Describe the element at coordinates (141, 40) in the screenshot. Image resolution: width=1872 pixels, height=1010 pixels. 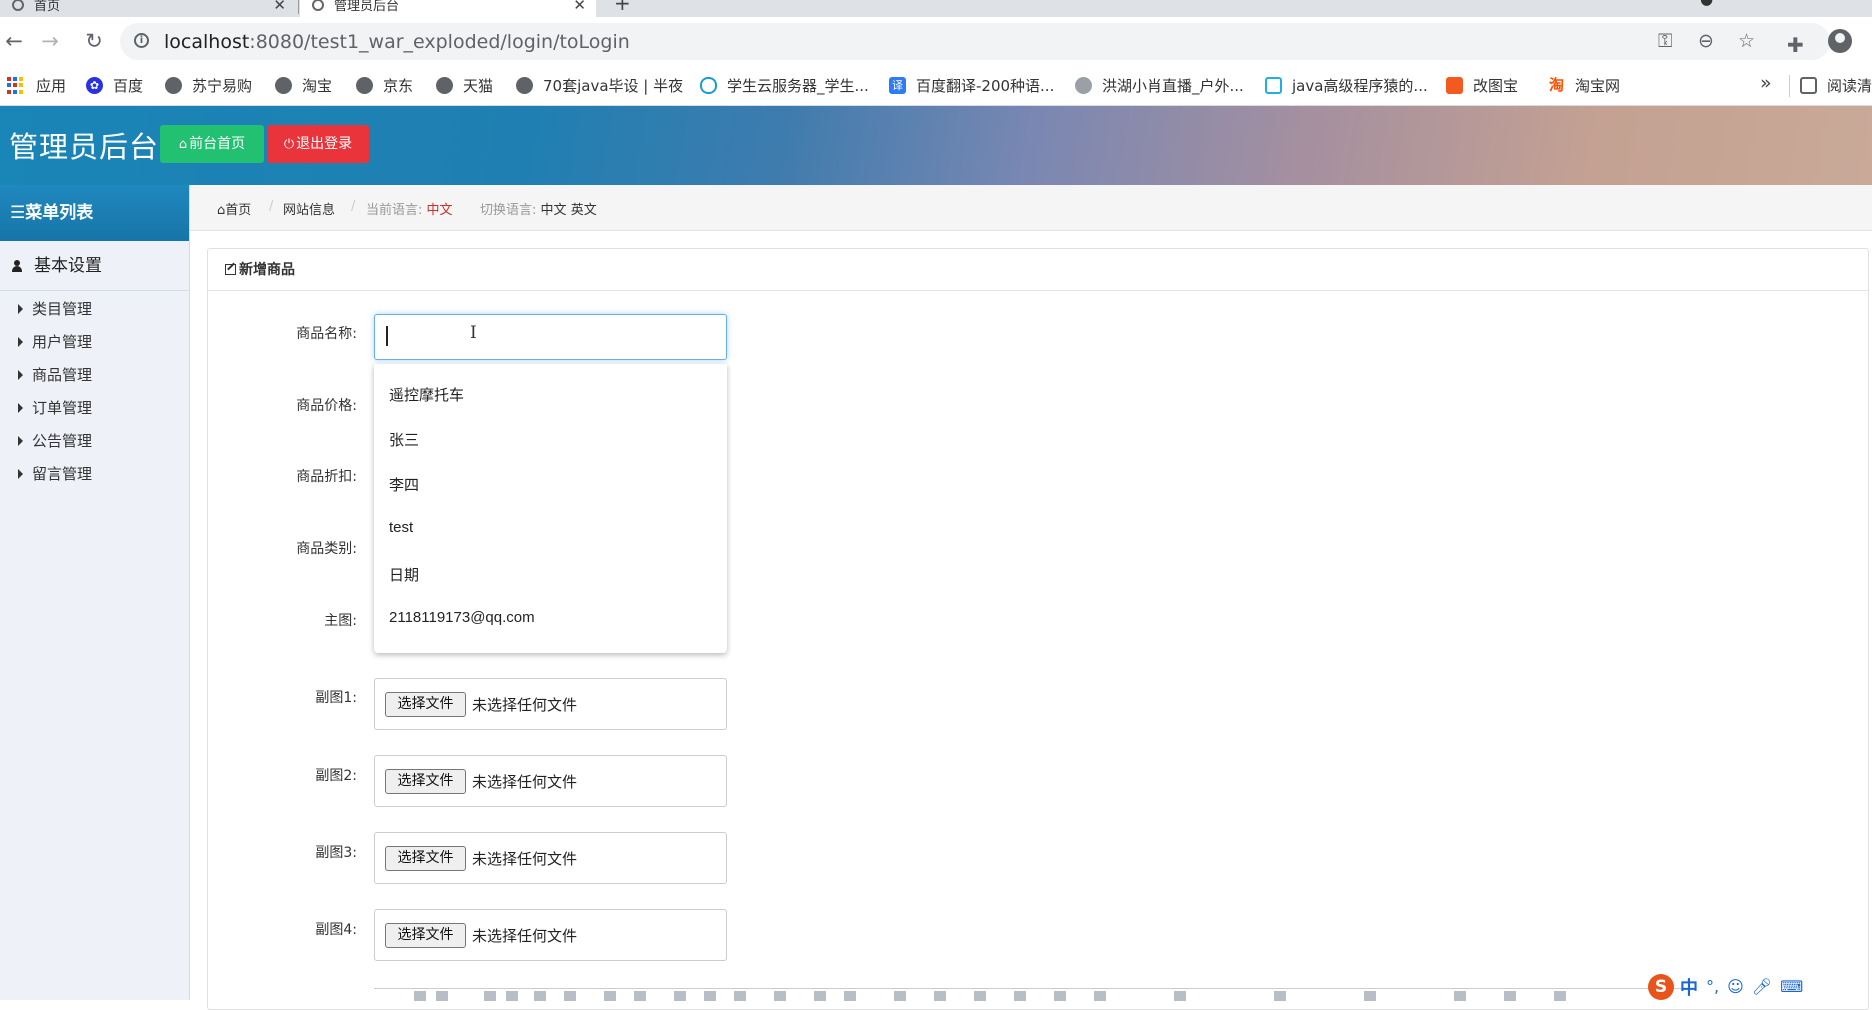
I see `site-info-icon: i` at that location.